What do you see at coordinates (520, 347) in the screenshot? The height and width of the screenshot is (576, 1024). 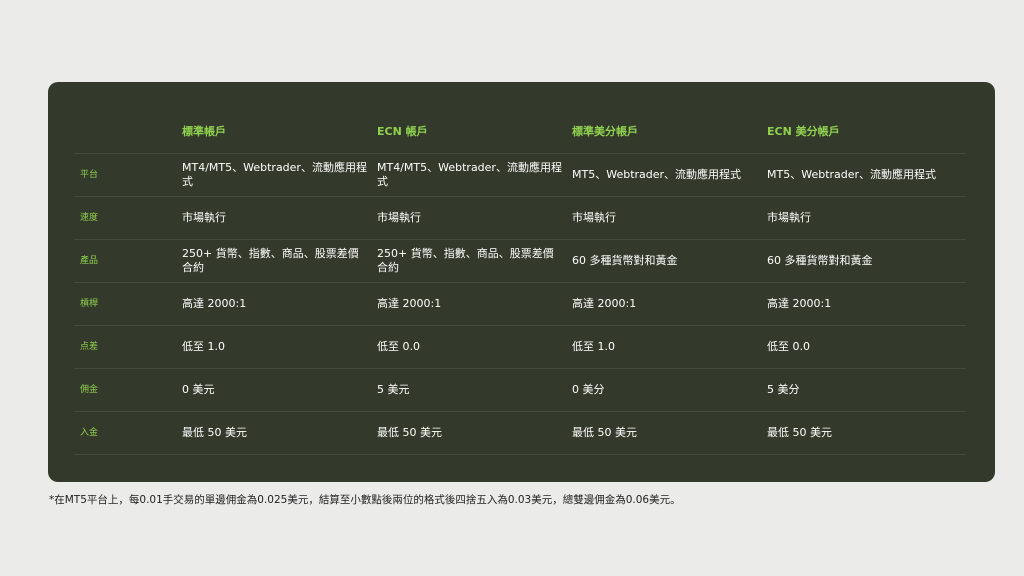 I see `table-row-spread: 点差 低至 1.0 低至 0.0 低至 1.0 低至 0.0` at bounding box center [520, 347].